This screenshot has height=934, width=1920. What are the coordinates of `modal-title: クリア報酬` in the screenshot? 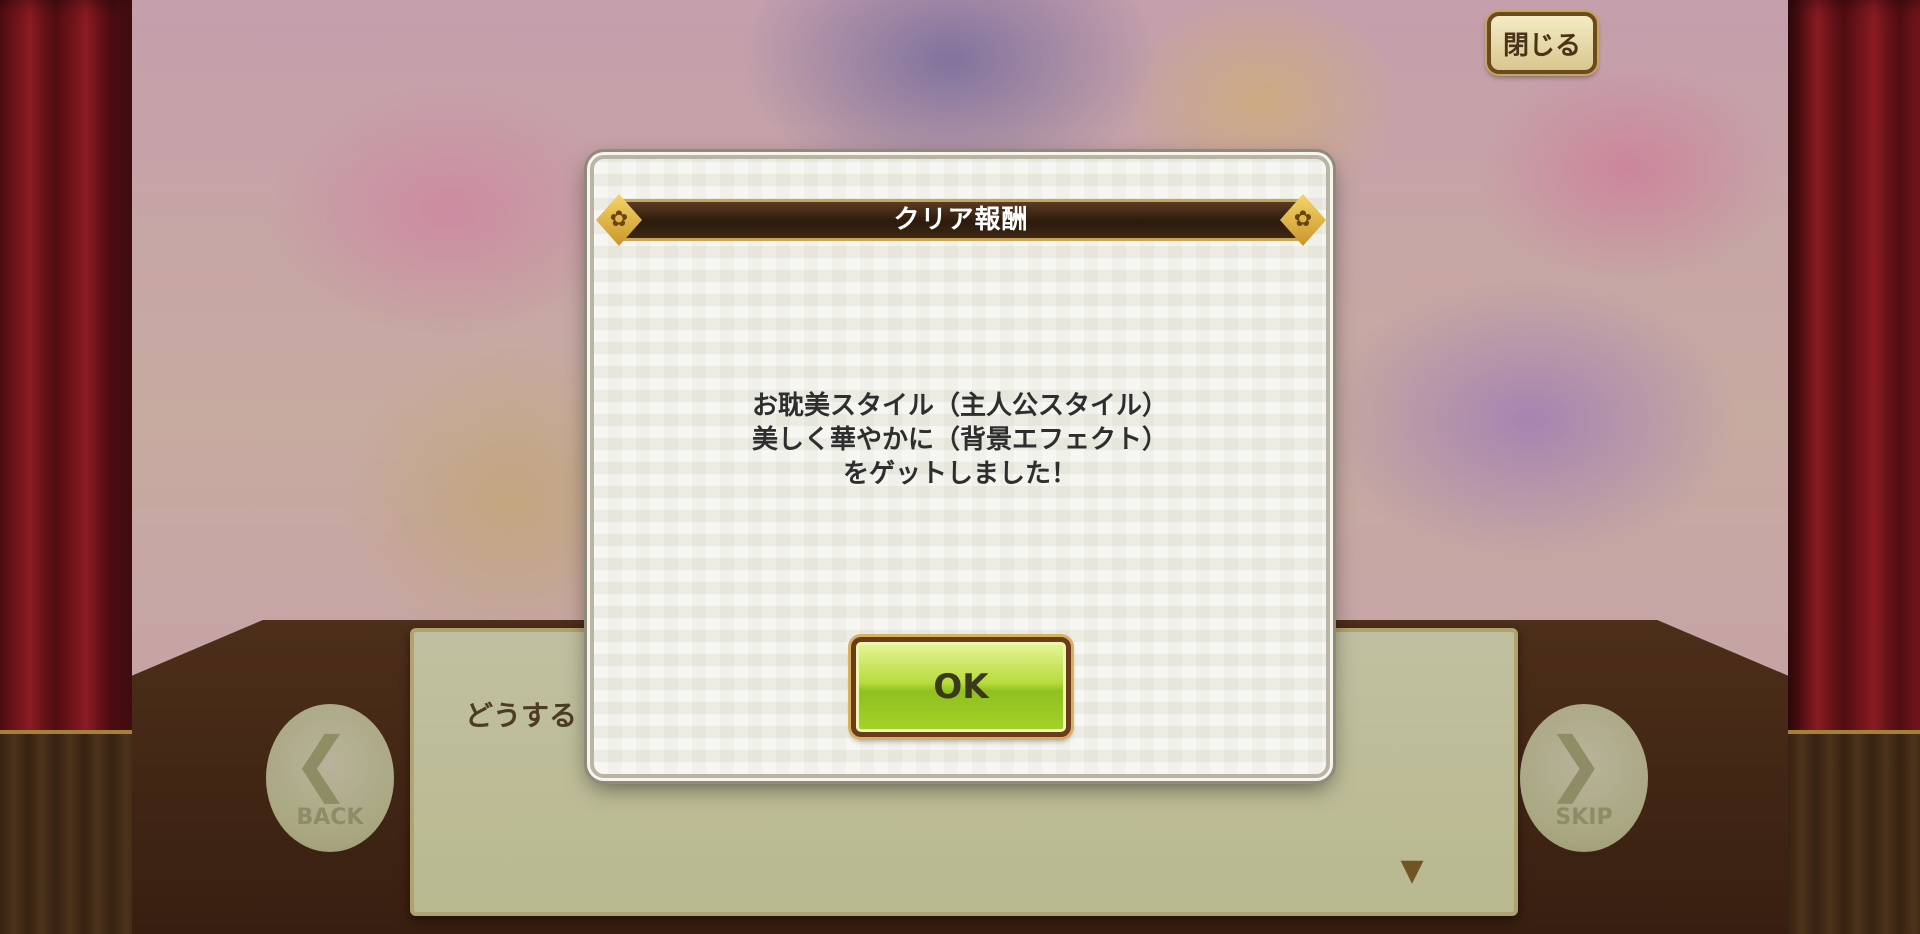 It's located at (961, 220).